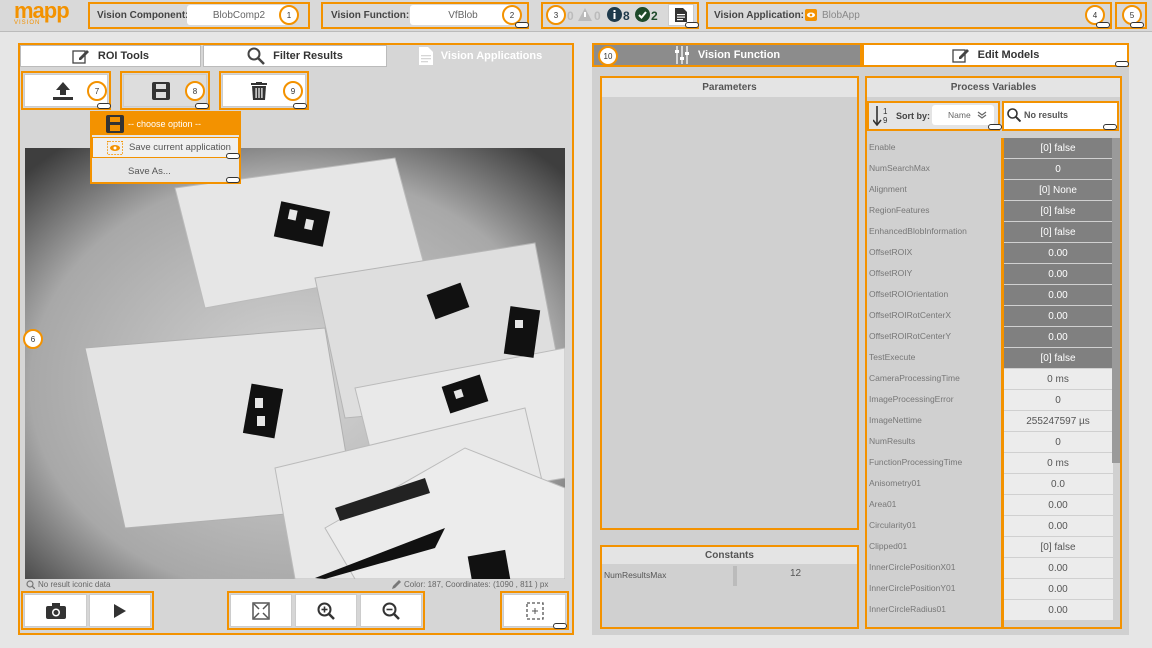 Image resolution: width=1152 pixels, height=648 pixels. Describe the element at coordinates (55, 610) in the screenshot. I see `camera-button` at that location.